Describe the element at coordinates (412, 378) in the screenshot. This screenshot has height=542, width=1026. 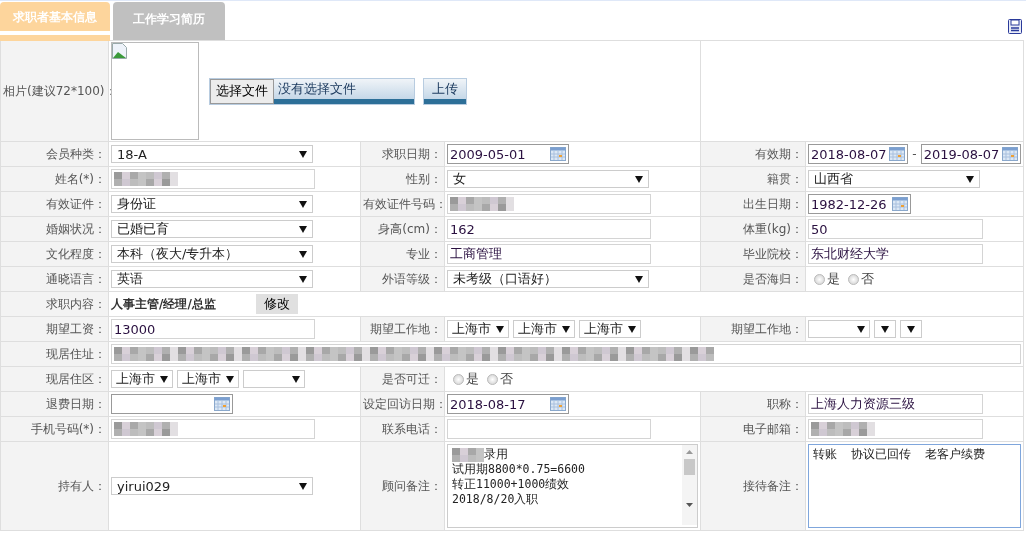
I see `field-label: 是否可迁：` at that location.